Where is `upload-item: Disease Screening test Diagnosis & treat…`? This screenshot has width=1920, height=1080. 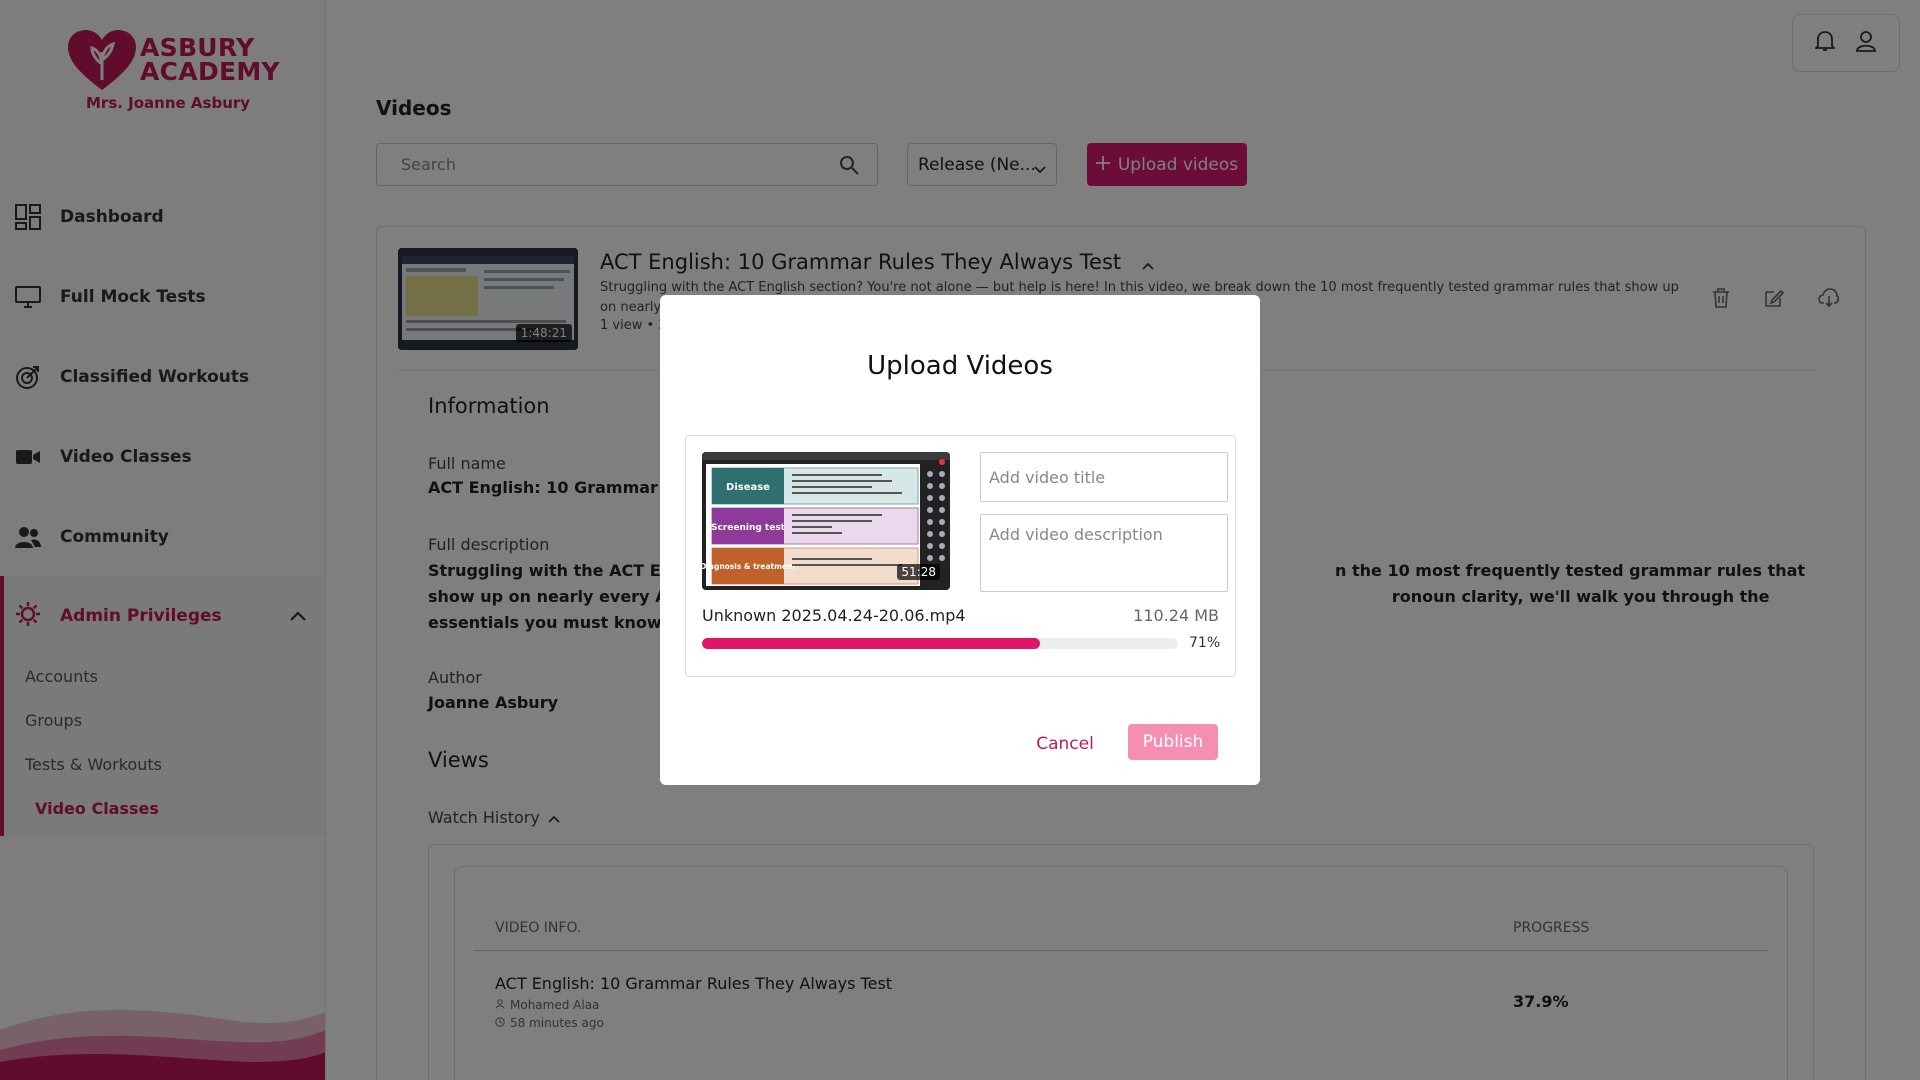
upload-item: Disease Screening test Diagnosis & treat… is located at coordinates (960, 556).